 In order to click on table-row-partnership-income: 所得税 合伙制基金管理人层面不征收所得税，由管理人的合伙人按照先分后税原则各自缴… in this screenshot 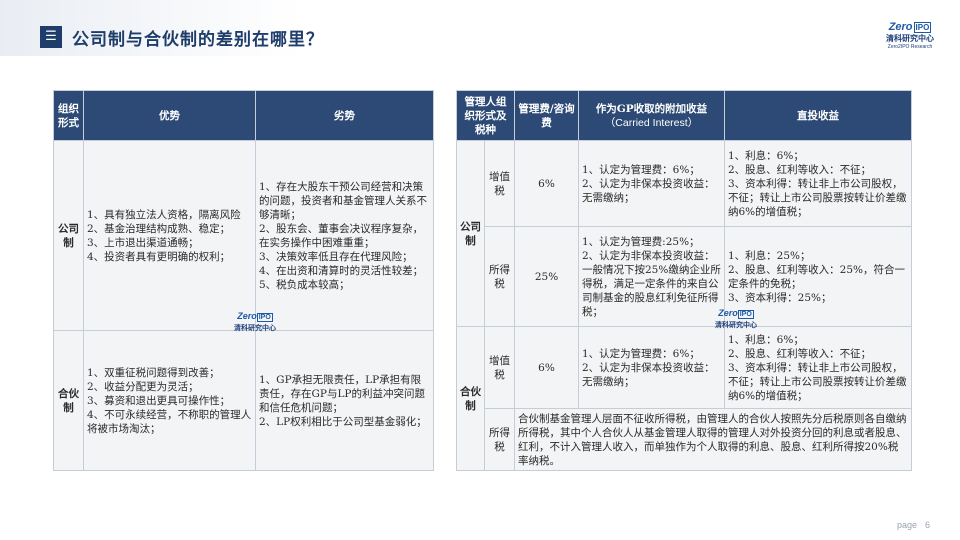, I will do `click(684, 439)`.